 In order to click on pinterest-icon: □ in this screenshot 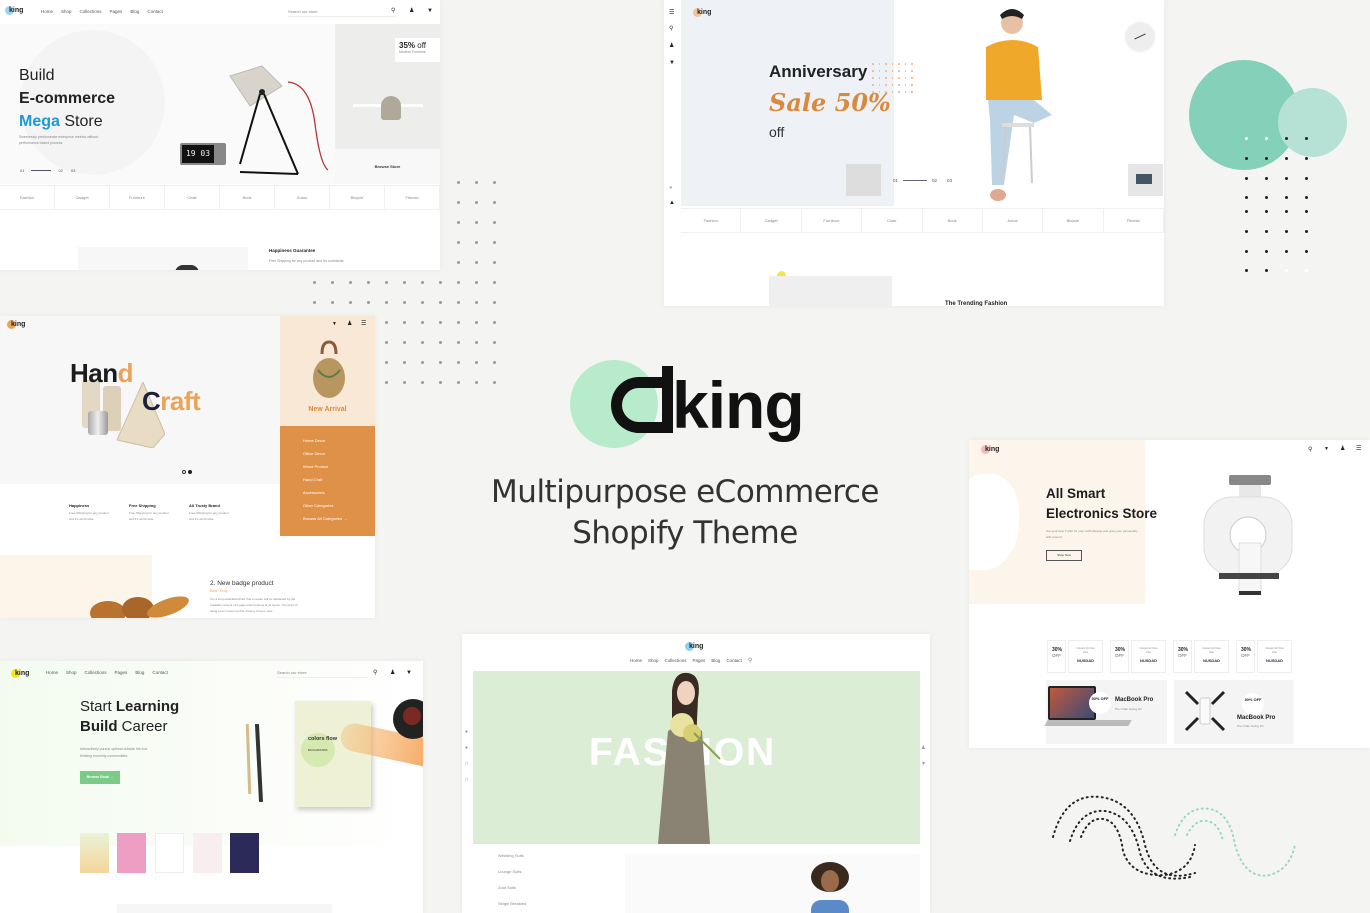, I will do `click(466, 780)`.